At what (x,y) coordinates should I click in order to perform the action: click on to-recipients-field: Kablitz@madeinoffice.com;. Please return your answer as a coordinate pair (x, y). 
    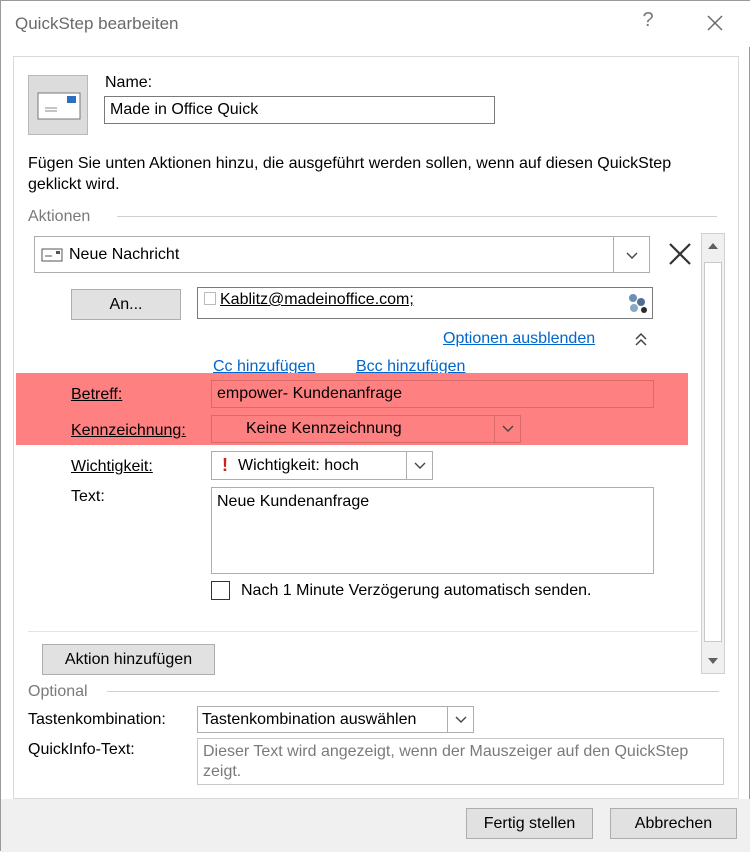
    Looking at the image, I should click on (425, 303).